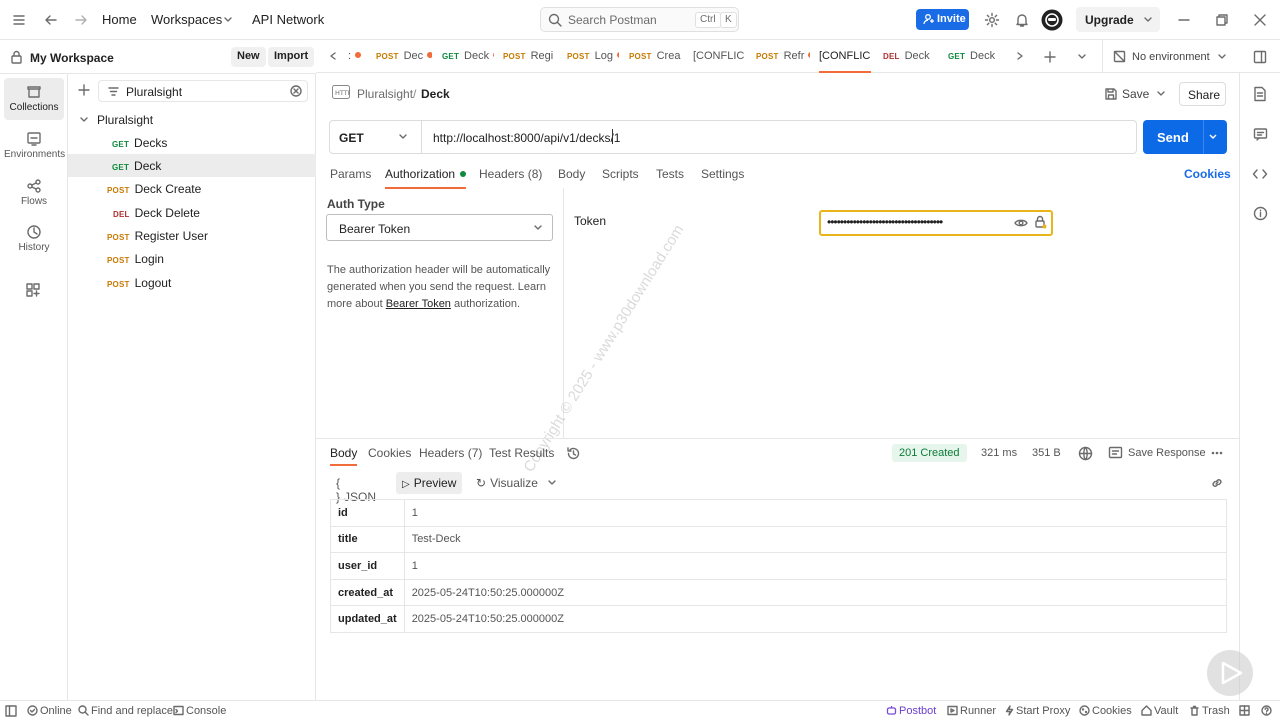  I want to click on list-item: POST Logout, so click(192, 282).